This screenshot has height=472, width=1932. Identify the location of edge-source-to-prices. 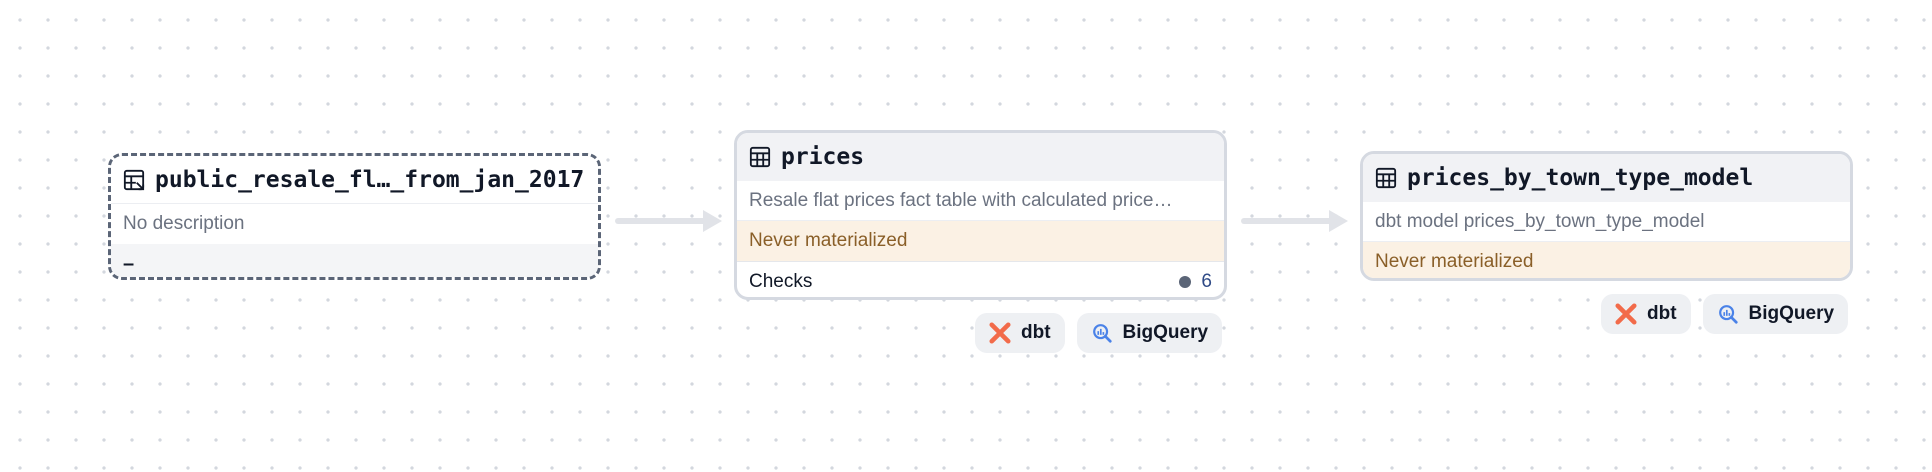
(668, 221).